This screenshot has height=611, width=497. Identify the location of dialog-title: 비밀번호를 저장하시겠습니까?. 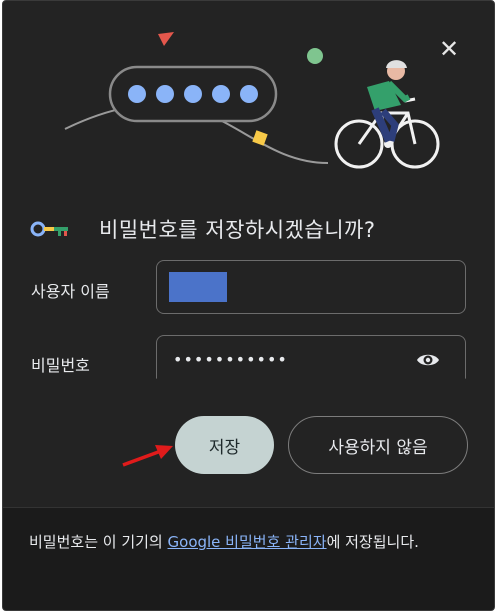
(237, 230).